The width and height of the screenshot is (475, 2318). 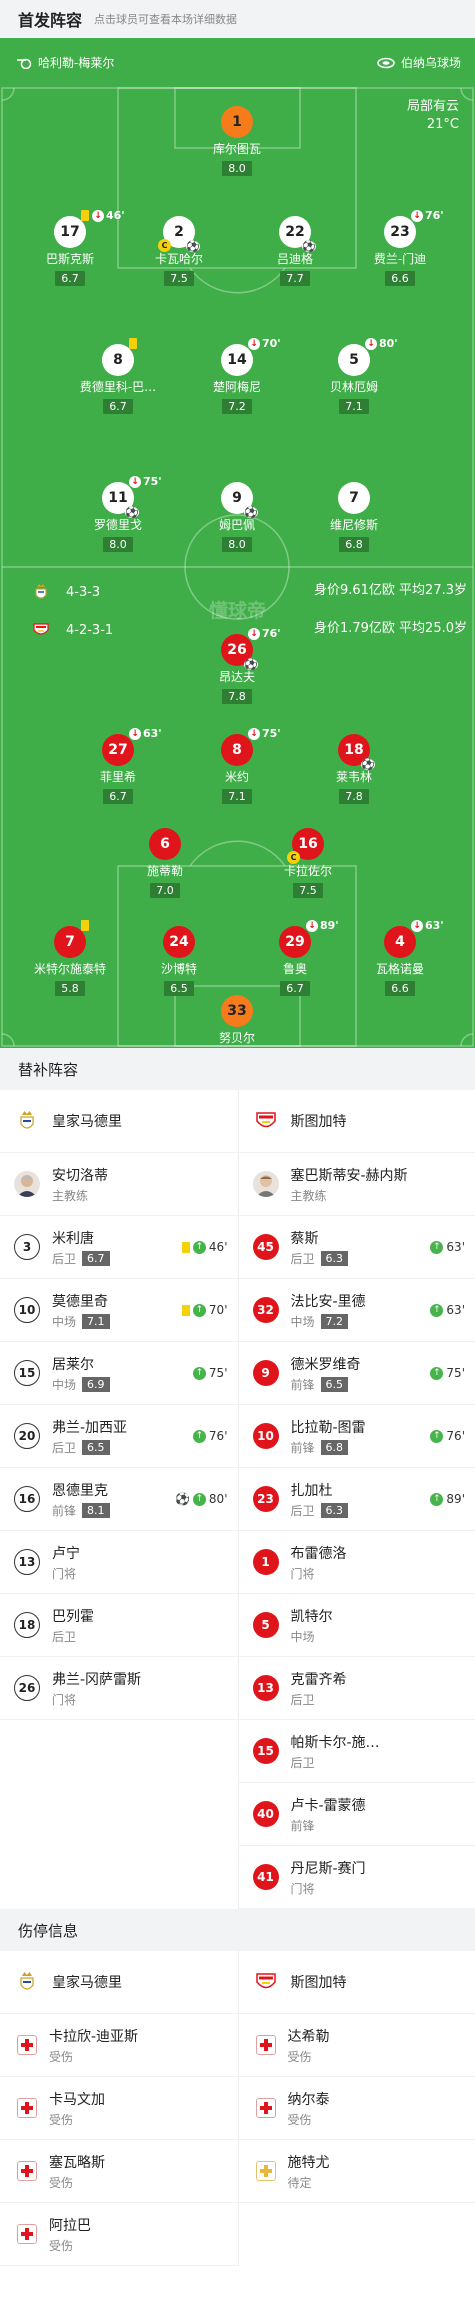 I want to click on sub-player-info: 凯特尔 中场, so click(x=378, y=1625).